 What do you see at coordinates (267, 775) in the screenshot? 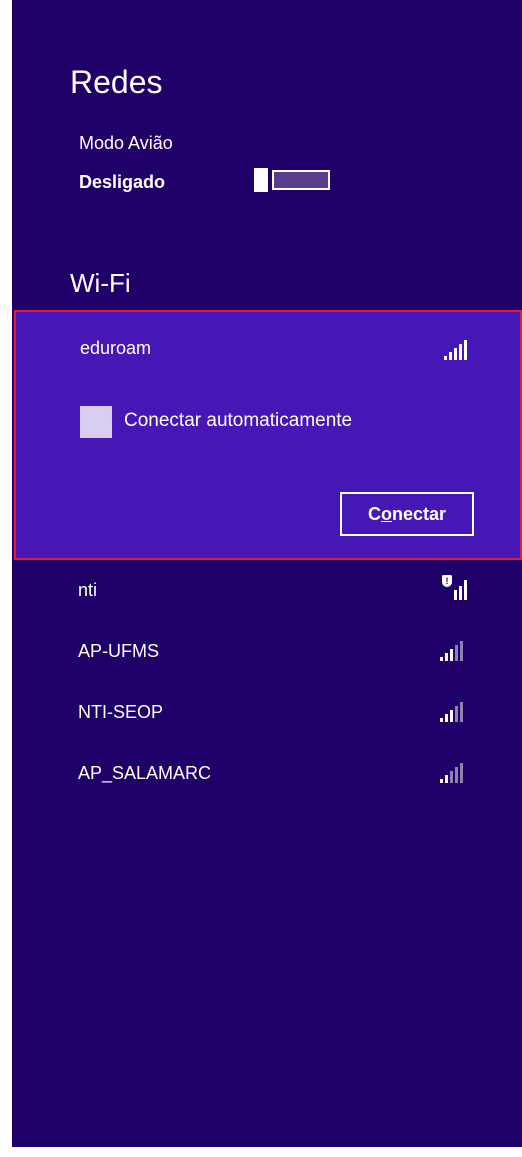
I see `network-item-ap-salamarc: AP_SALAMARC` at bounding box center [267, 775].